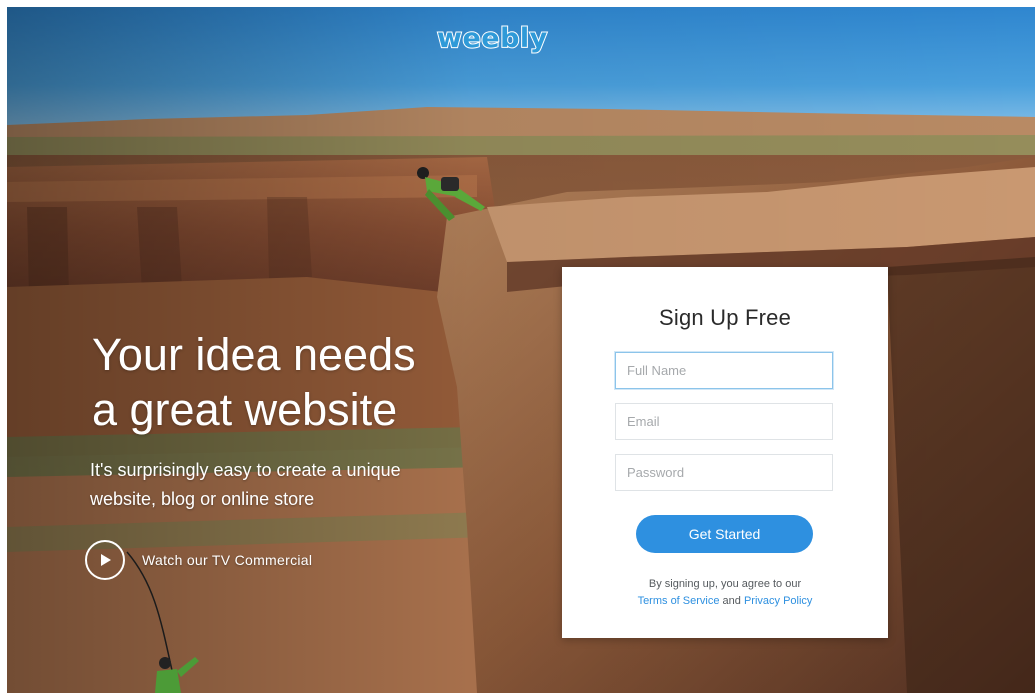 The width and height of the screenshot is (1035, 693). I want to click on signup-title: Sign Up Free, so click(724, 317).